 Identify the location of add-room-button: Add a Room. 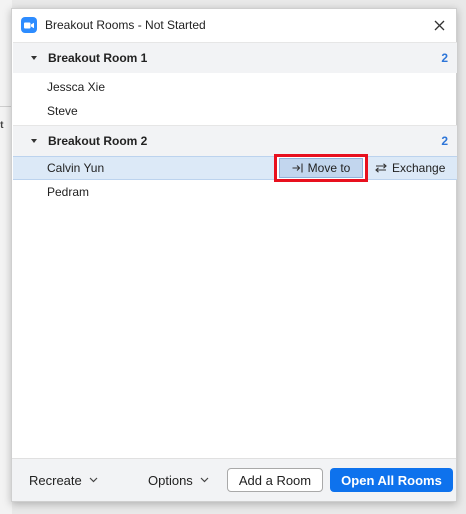
(275, 480).